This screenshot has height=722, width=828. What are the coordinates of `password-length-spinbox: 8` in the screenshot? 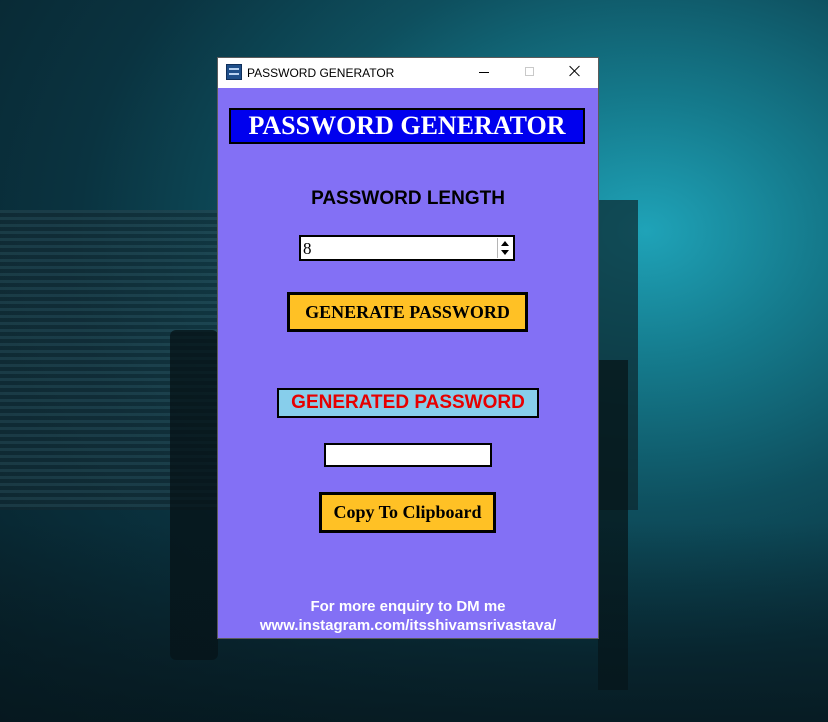 It's located at (407, 248).